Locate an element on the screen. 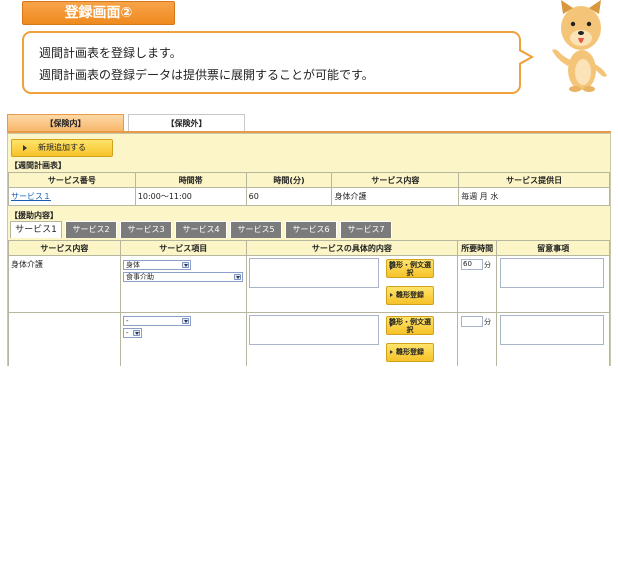 The width and height of the screenshot is (618, 580). duration-input is located at coordinates (472, 321).